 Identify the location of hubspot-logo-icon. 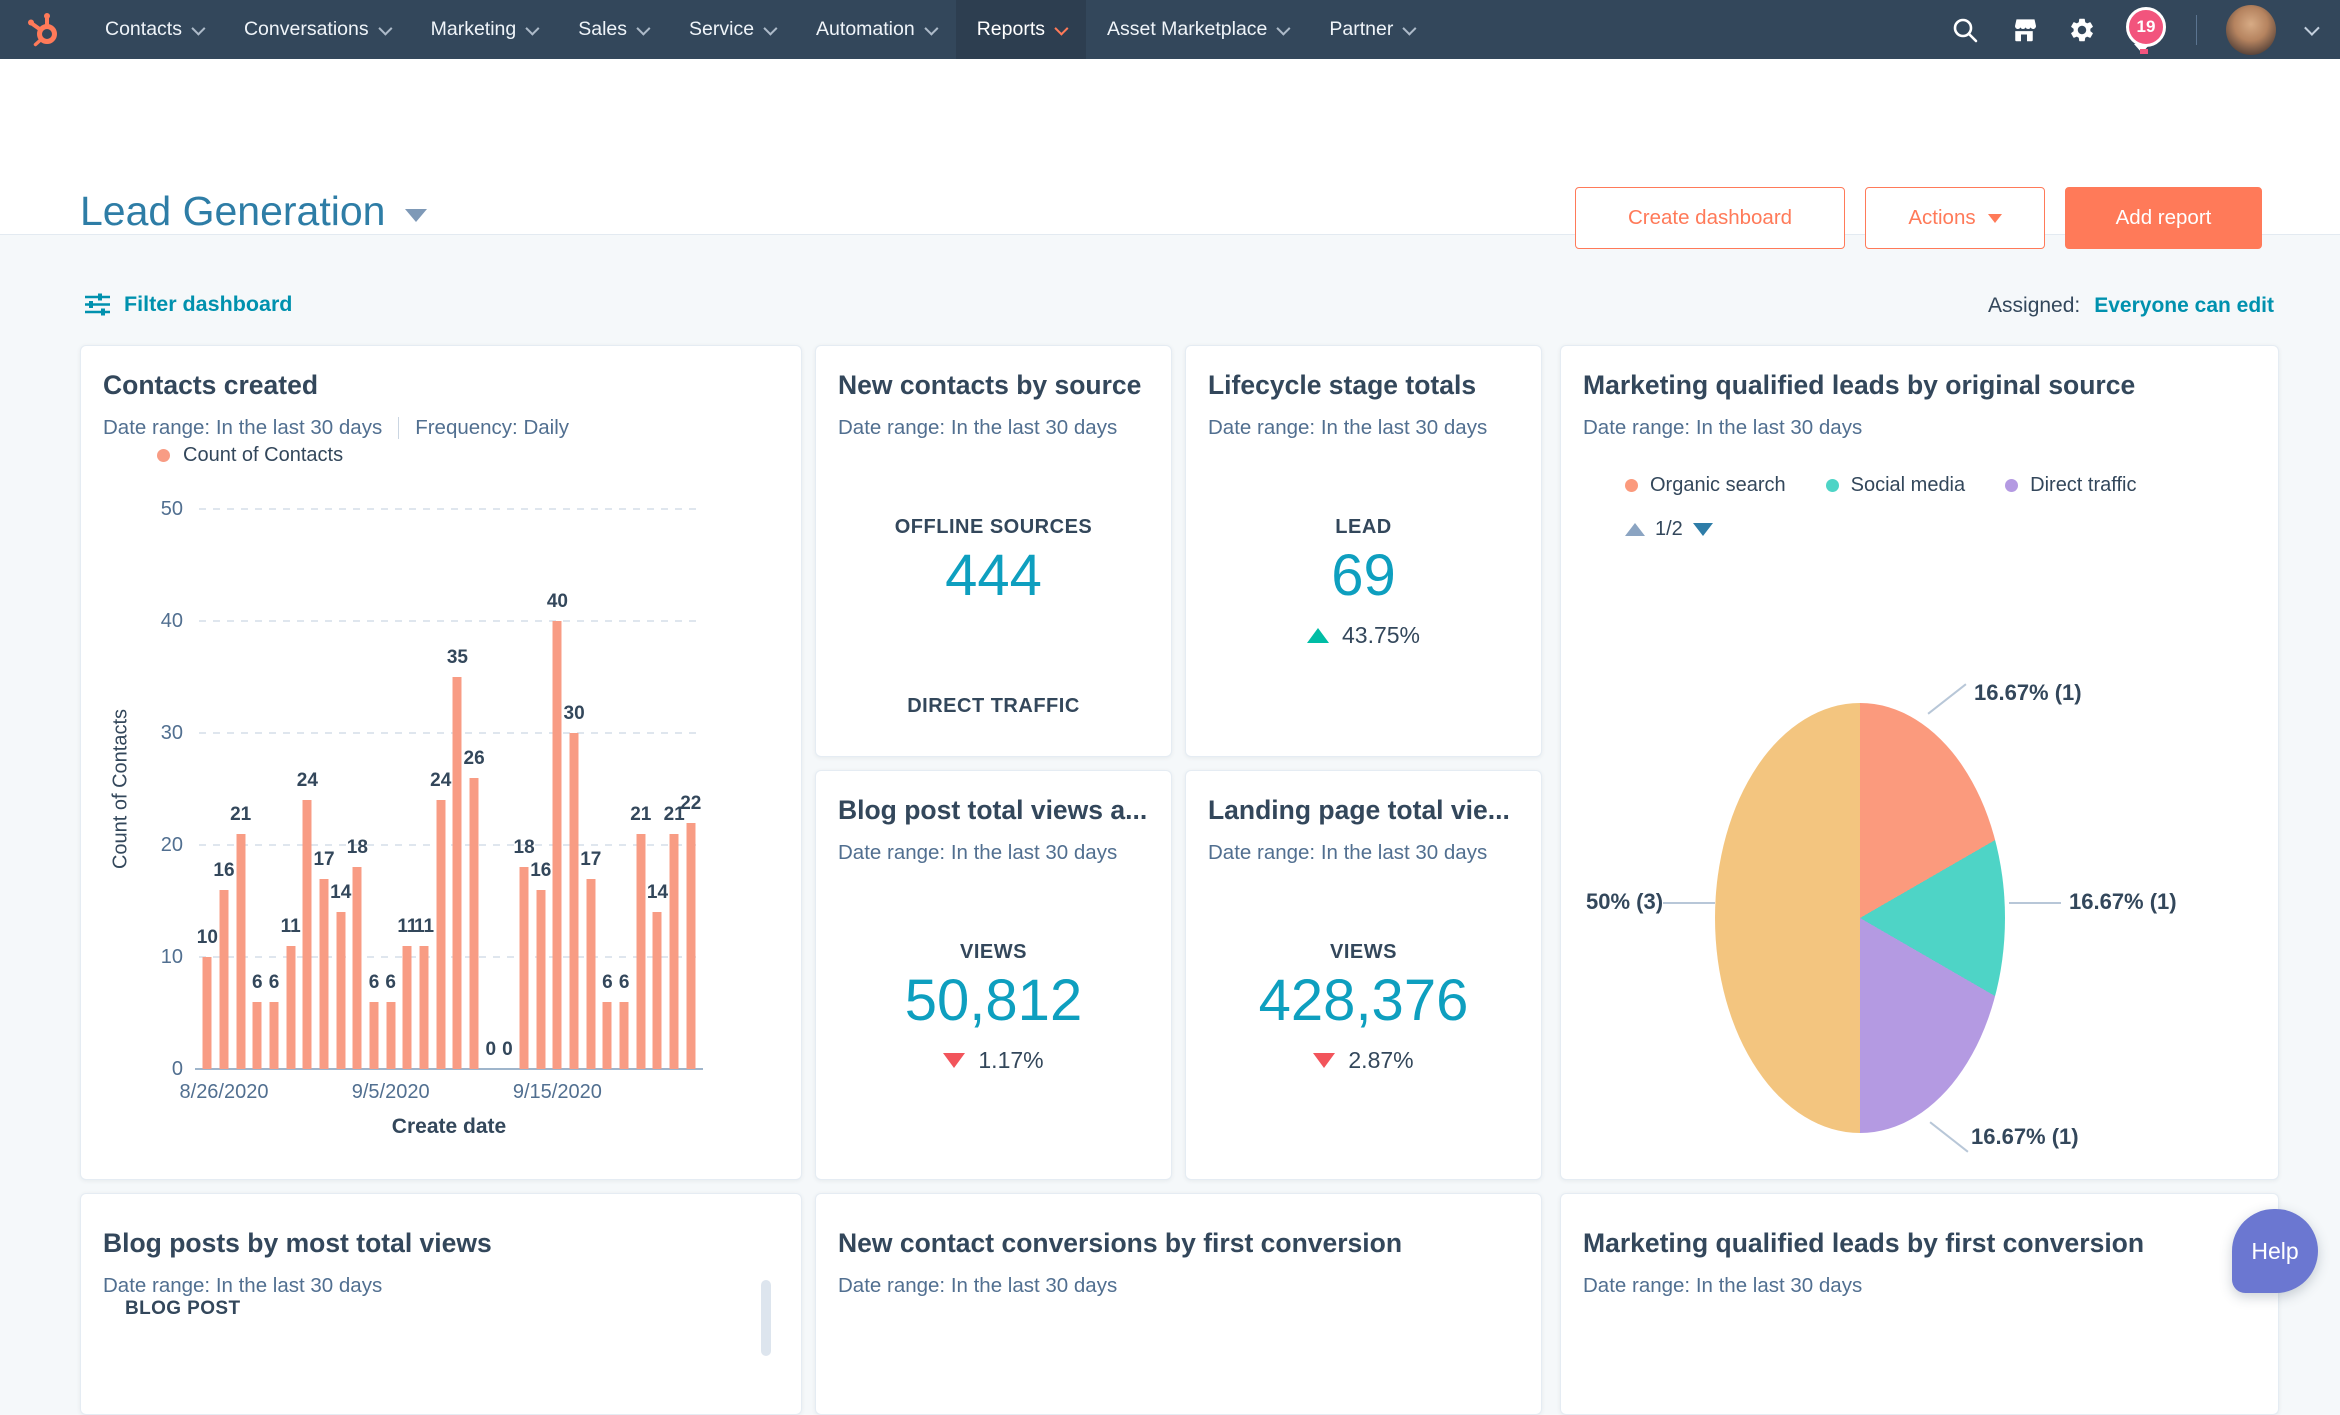
(44, 30).